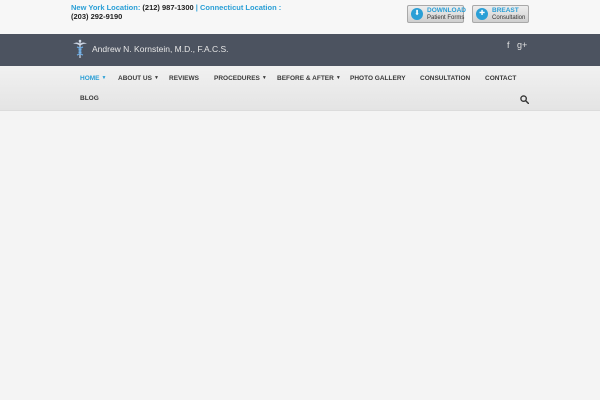 This screenshot has width=600, height=400. What do you see at coordinates (508, 45) in the screenshot?
I see `facebook-icon: f` at bounding box center [508, 45].